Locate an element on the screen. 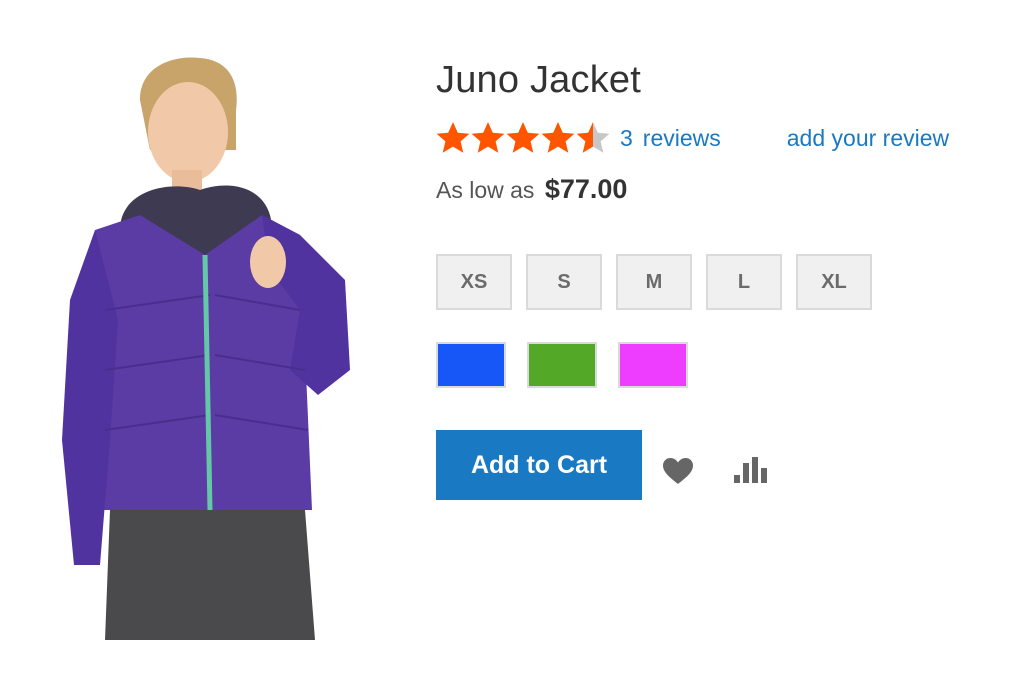 Image resolution: width=1022 pixels, height=674 pixels. price-prefix: As low as is located at coordinates (485, 190).